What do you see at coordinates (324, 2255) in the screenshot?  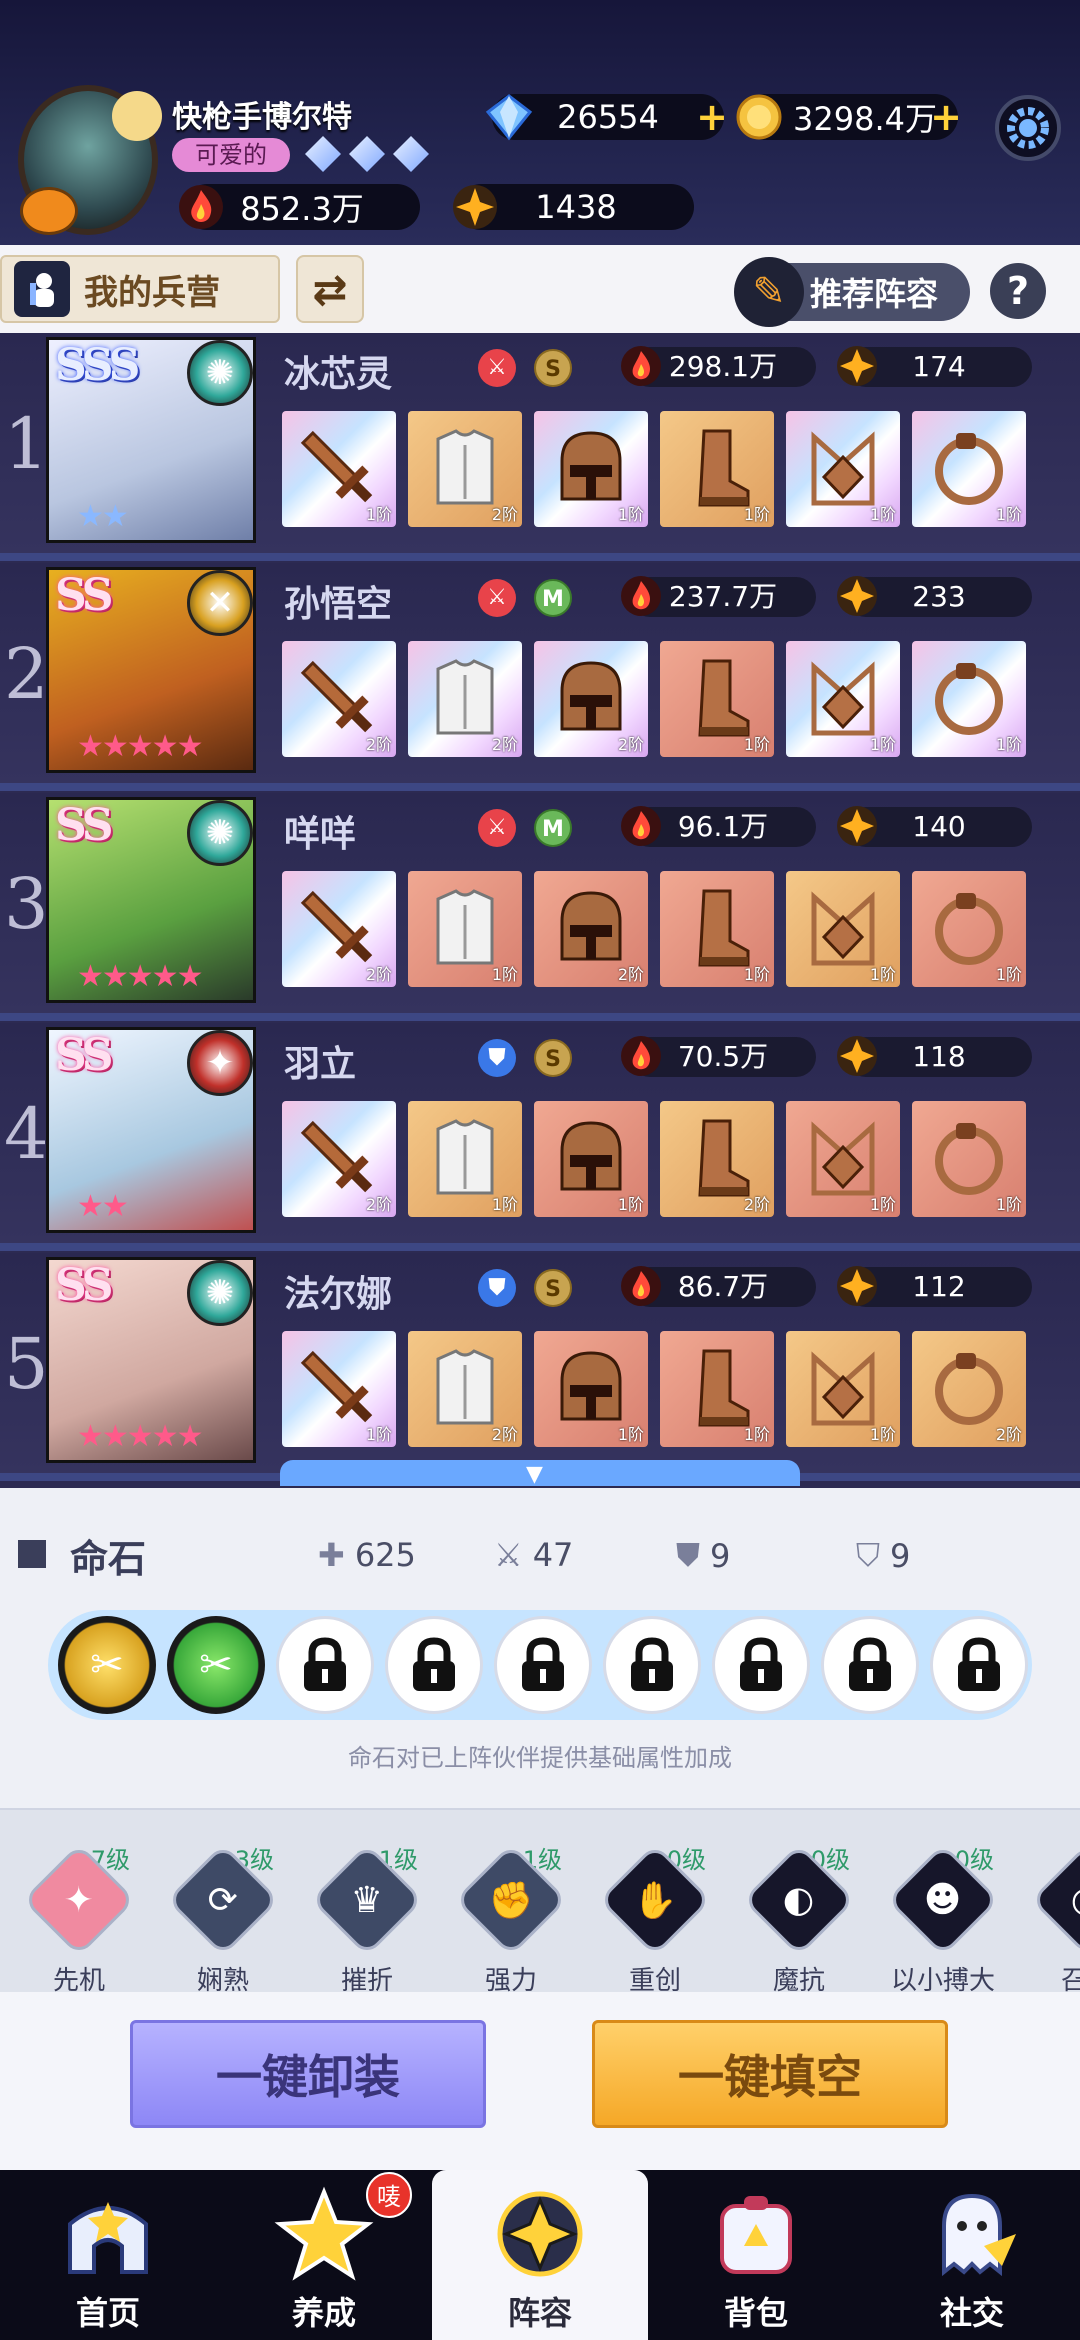 I see `nav-develop: 唛 养成` at bounding box center [324, 2255].